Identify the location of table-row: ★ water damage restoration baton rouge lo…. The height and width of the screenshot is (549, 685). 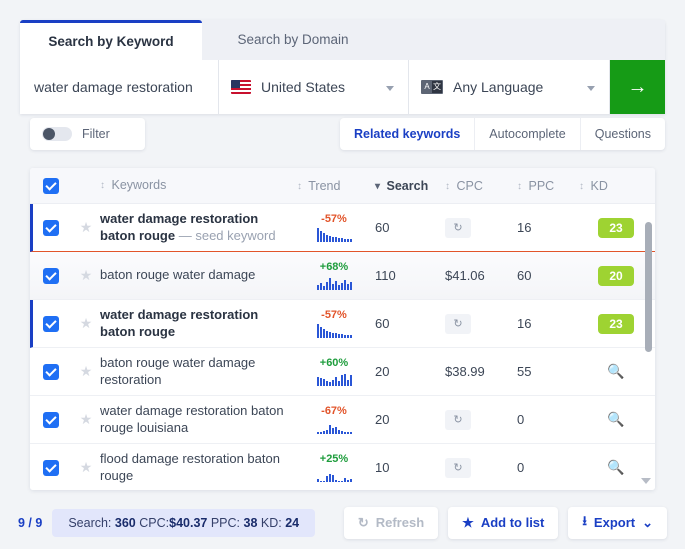
(342, 420).